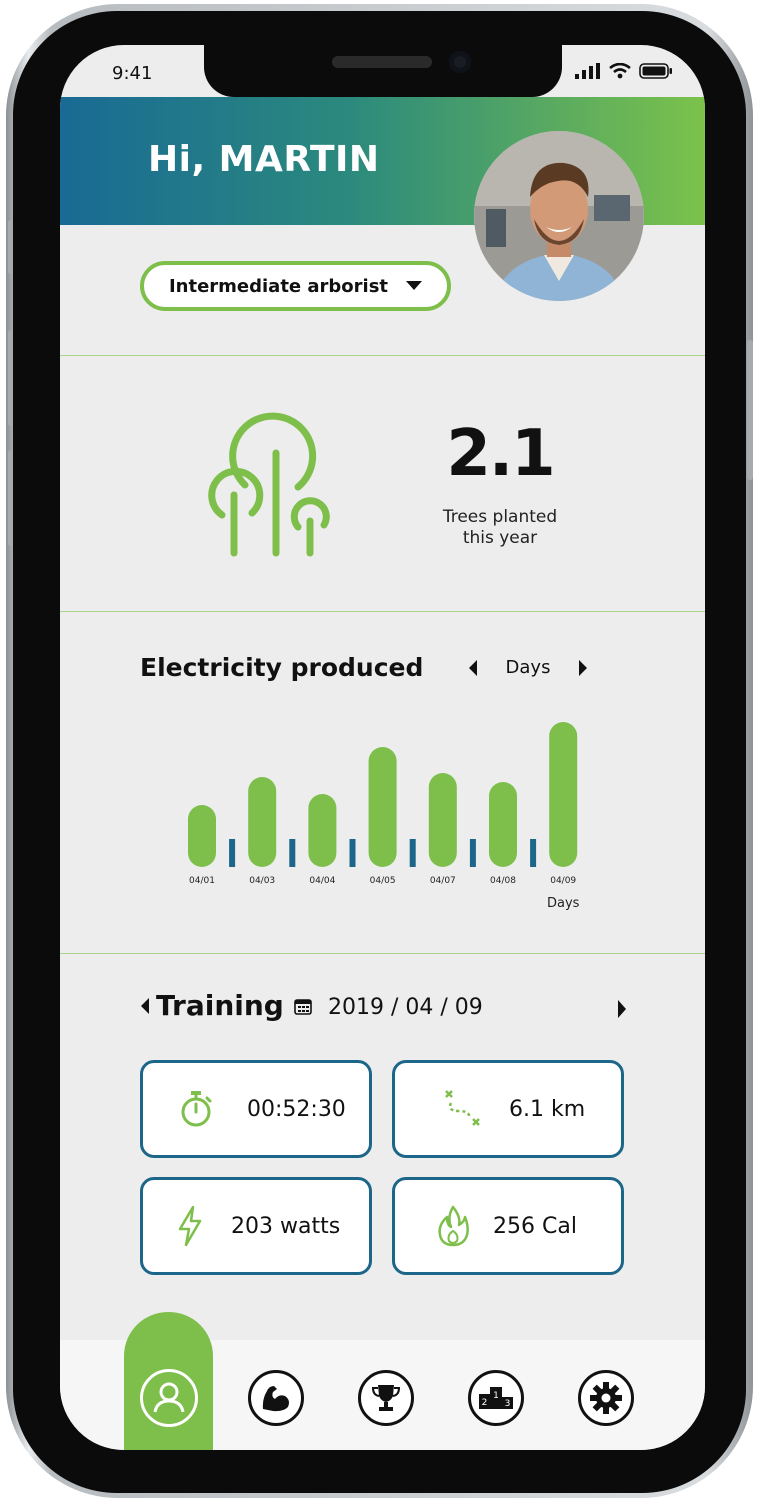 The image size is (759, 1504). What do you see at coordinates (132, 73) in the screenshot?
I see `status-time: 9:41` at bounding box center [132, 73].